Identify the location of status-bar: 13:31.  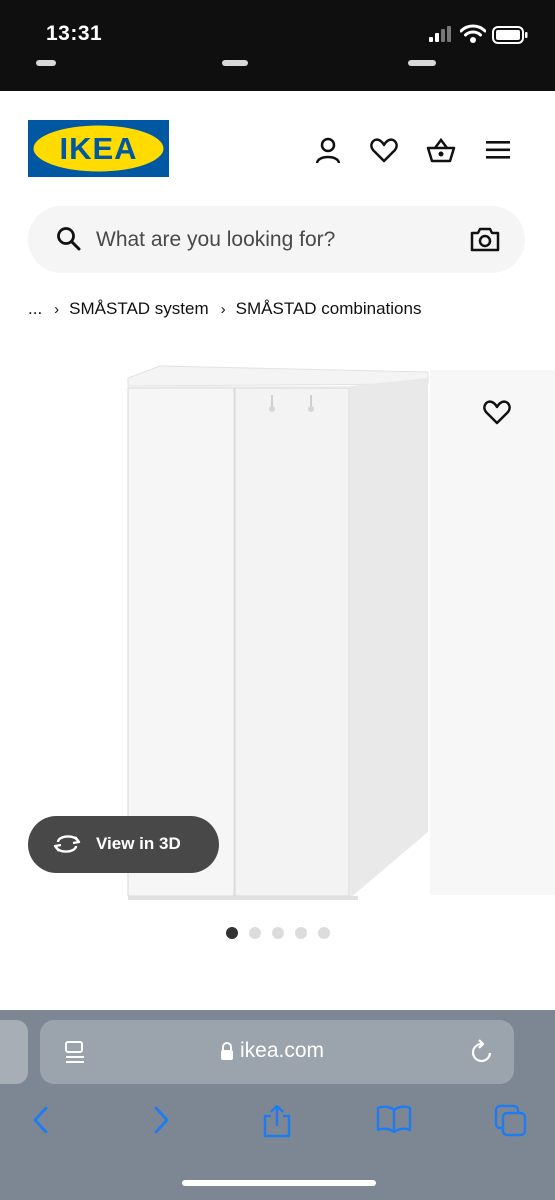
(277, 45).